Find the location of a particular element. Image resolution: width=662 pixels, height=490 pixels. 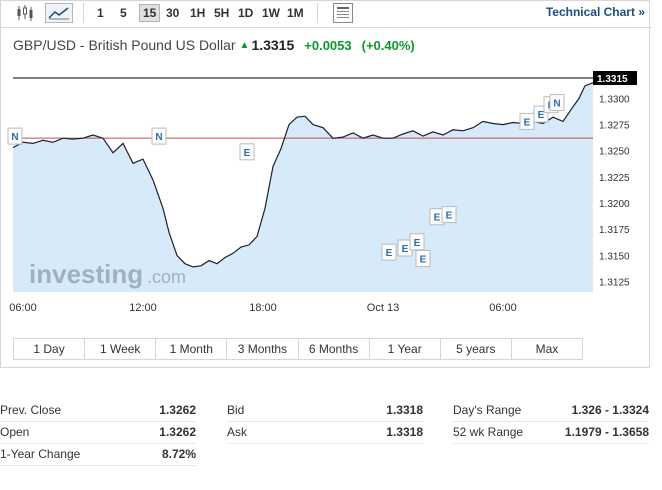

settings-panel-icon is located at coordinates (343, 13).